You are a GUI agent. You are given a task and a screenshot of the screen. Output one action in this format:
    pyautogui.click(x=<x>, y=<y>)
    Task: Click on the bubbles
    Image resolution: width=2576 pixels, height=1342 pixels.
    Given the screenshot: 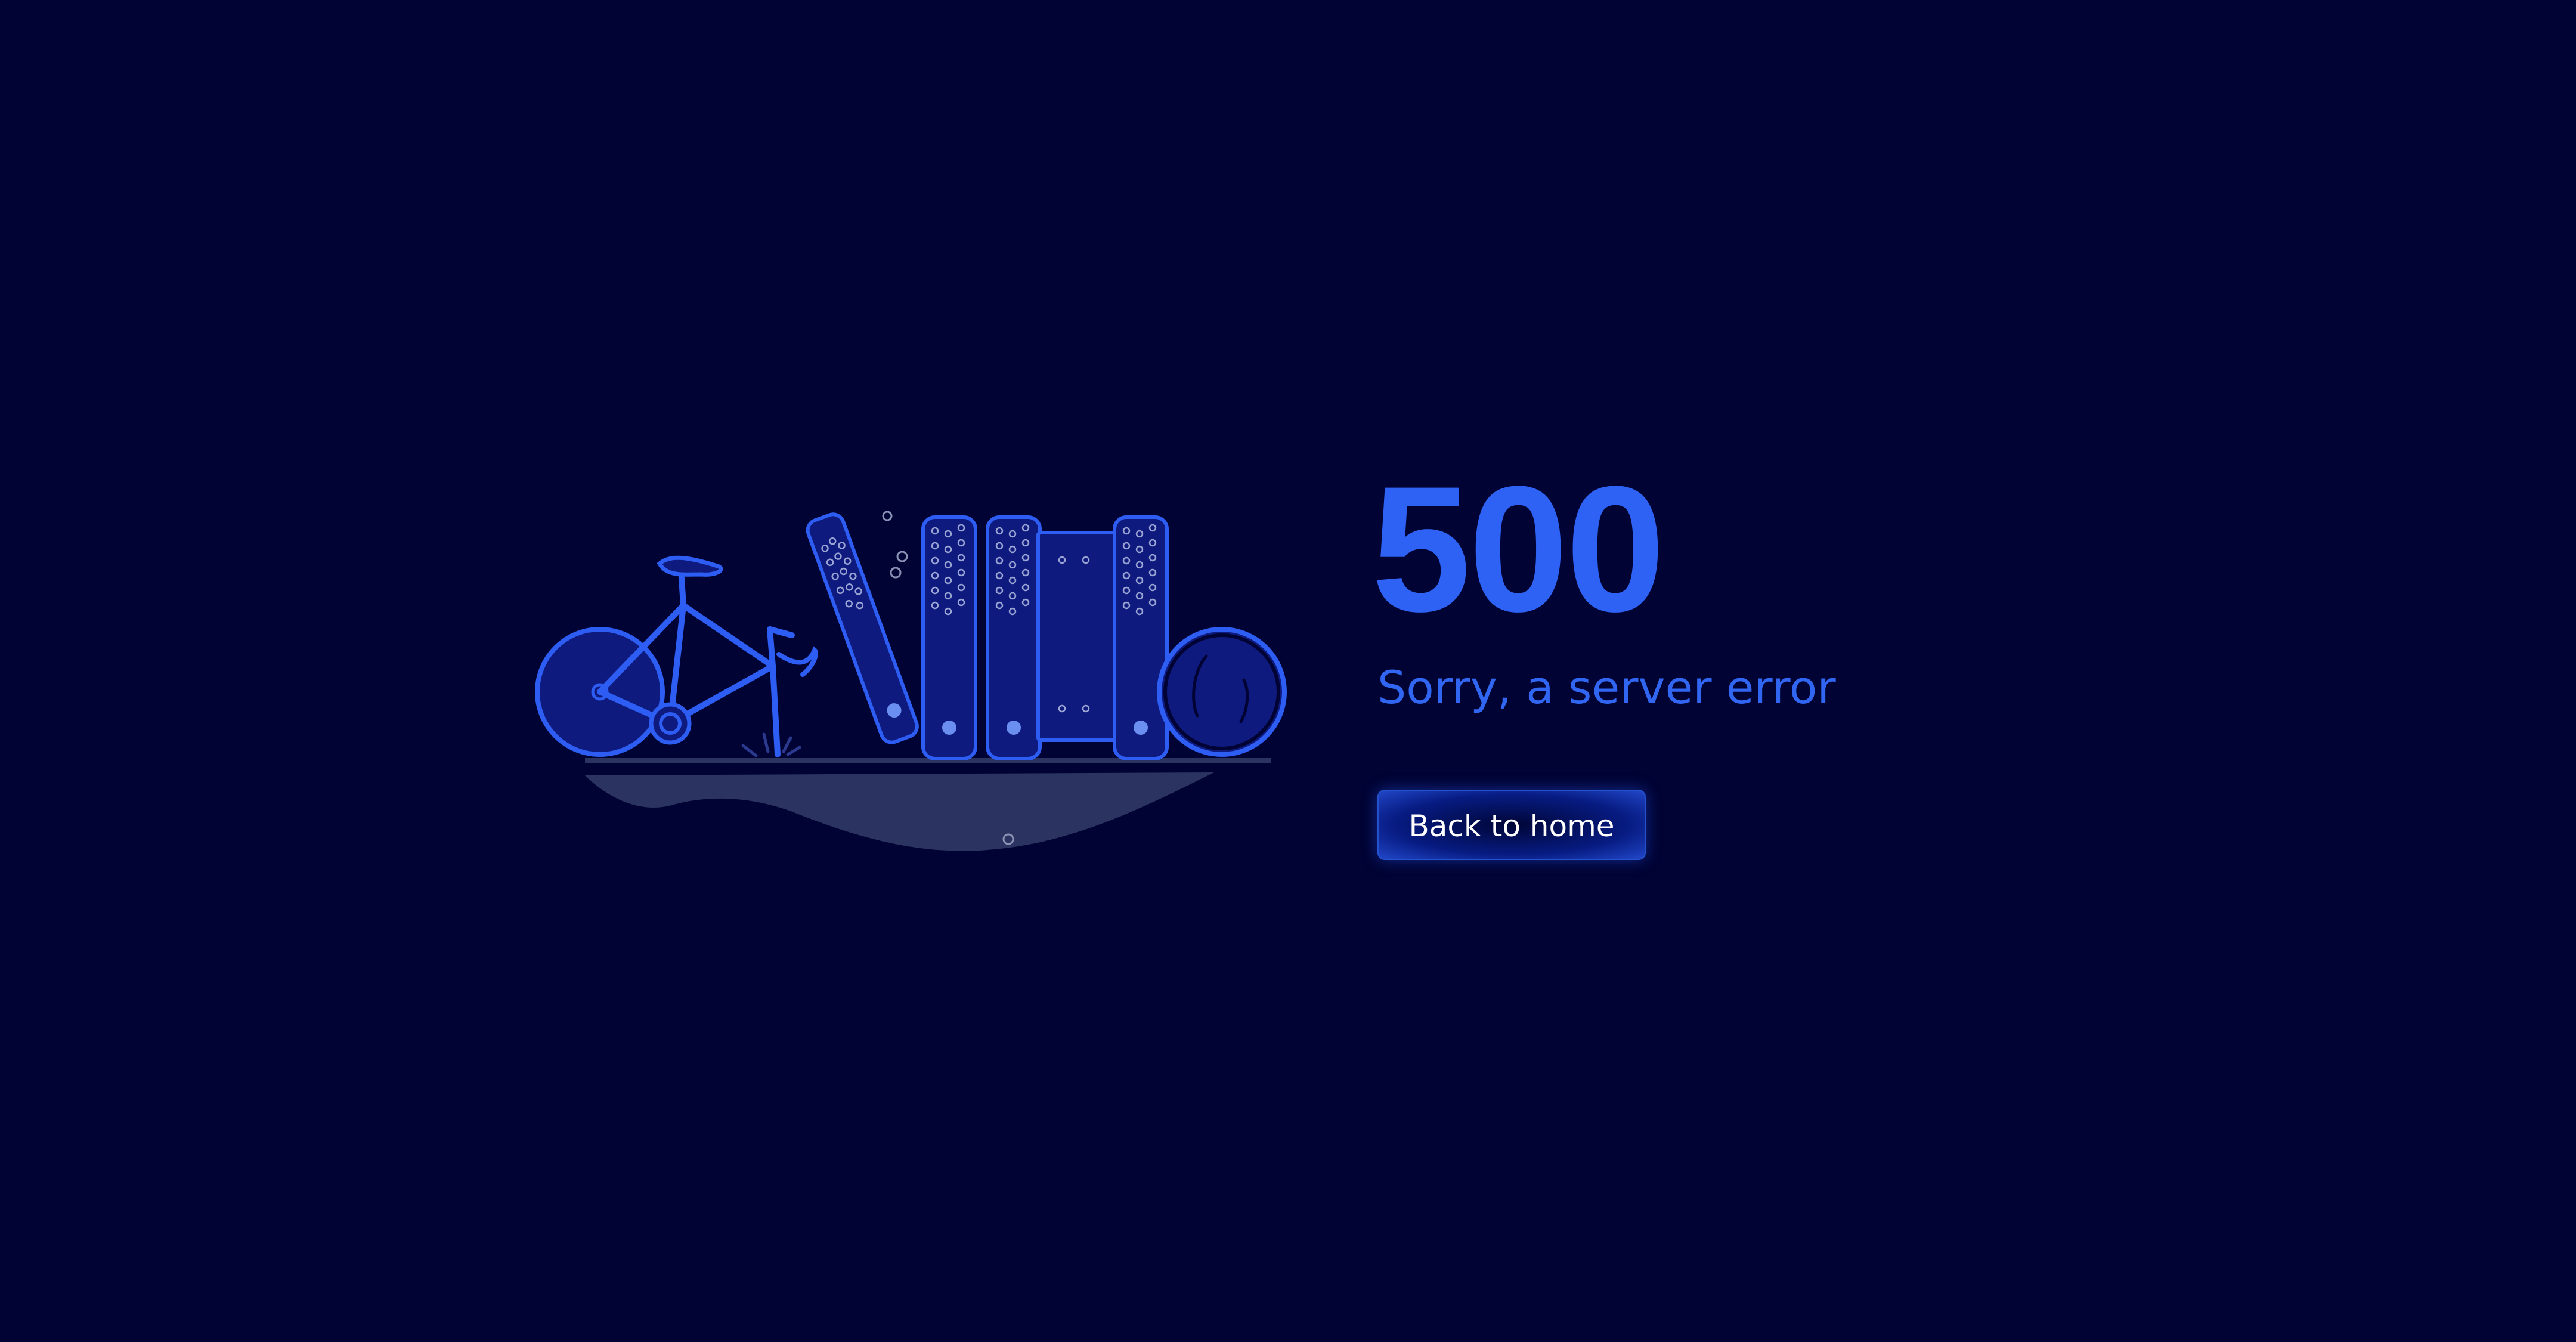 What is the action you would take?
    pyautogui.click(x=895, y=545)
    